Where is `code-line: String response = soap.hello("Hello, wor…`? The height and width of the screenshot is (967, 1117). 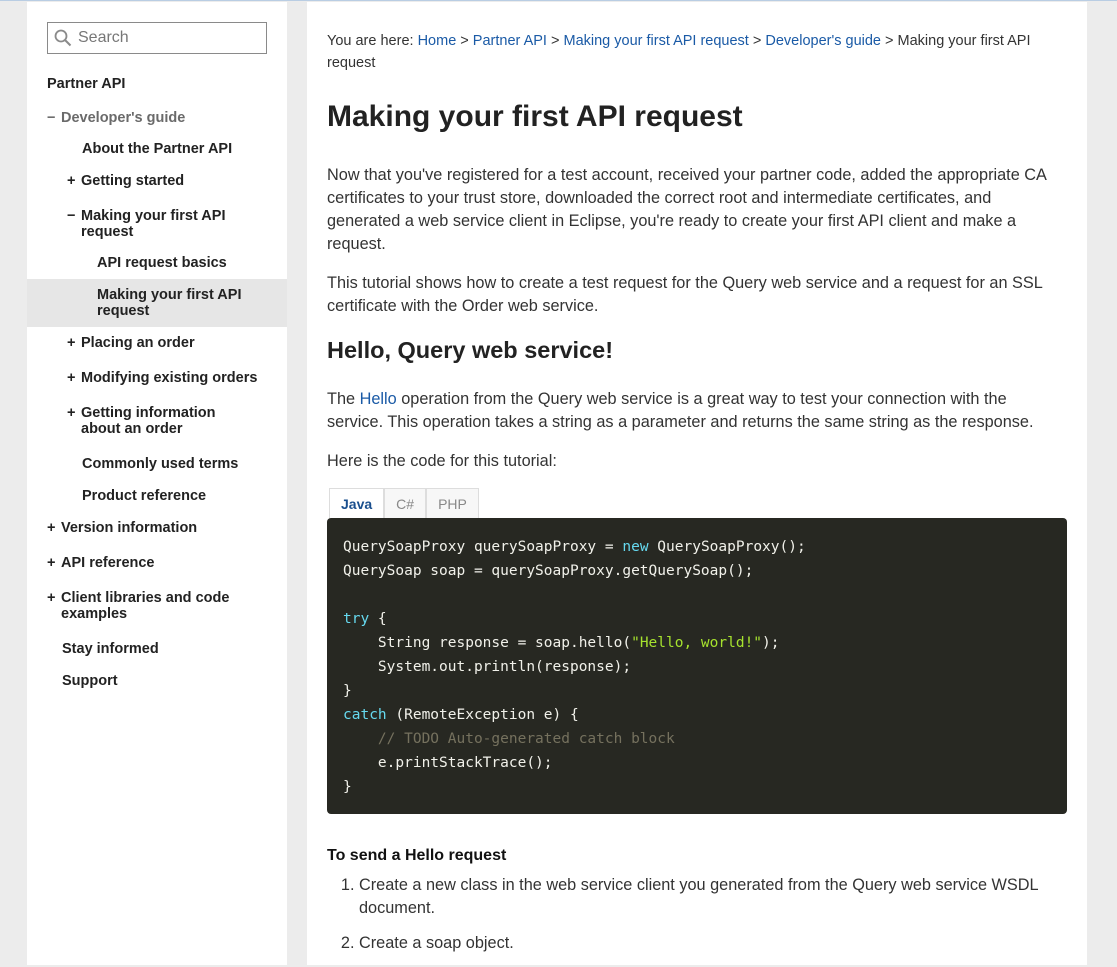
code-line: String response = soap.hello("Hello, wor… is located at coordinates (697, 643).